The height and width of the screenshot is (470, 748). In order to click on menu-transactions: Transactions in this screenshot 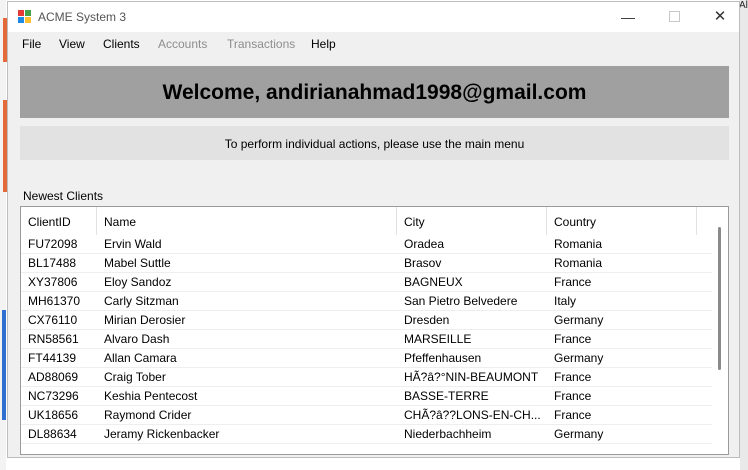, I will do `click(261, 44)`.